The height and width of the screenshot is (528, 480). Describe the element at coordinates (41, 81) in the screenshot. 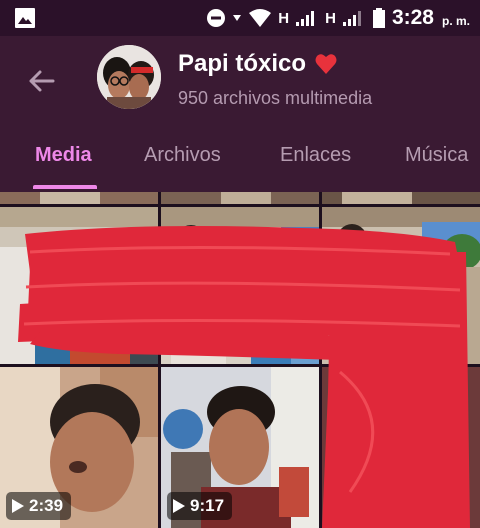

I see `arrow-left-icon` at that location.